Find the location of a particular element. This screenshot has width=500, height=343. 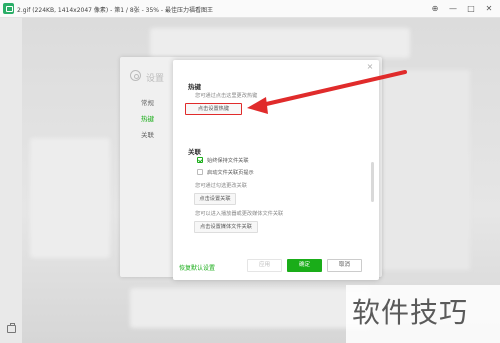

assoc-section-title: 关联 is located at coordinates (194, 152).